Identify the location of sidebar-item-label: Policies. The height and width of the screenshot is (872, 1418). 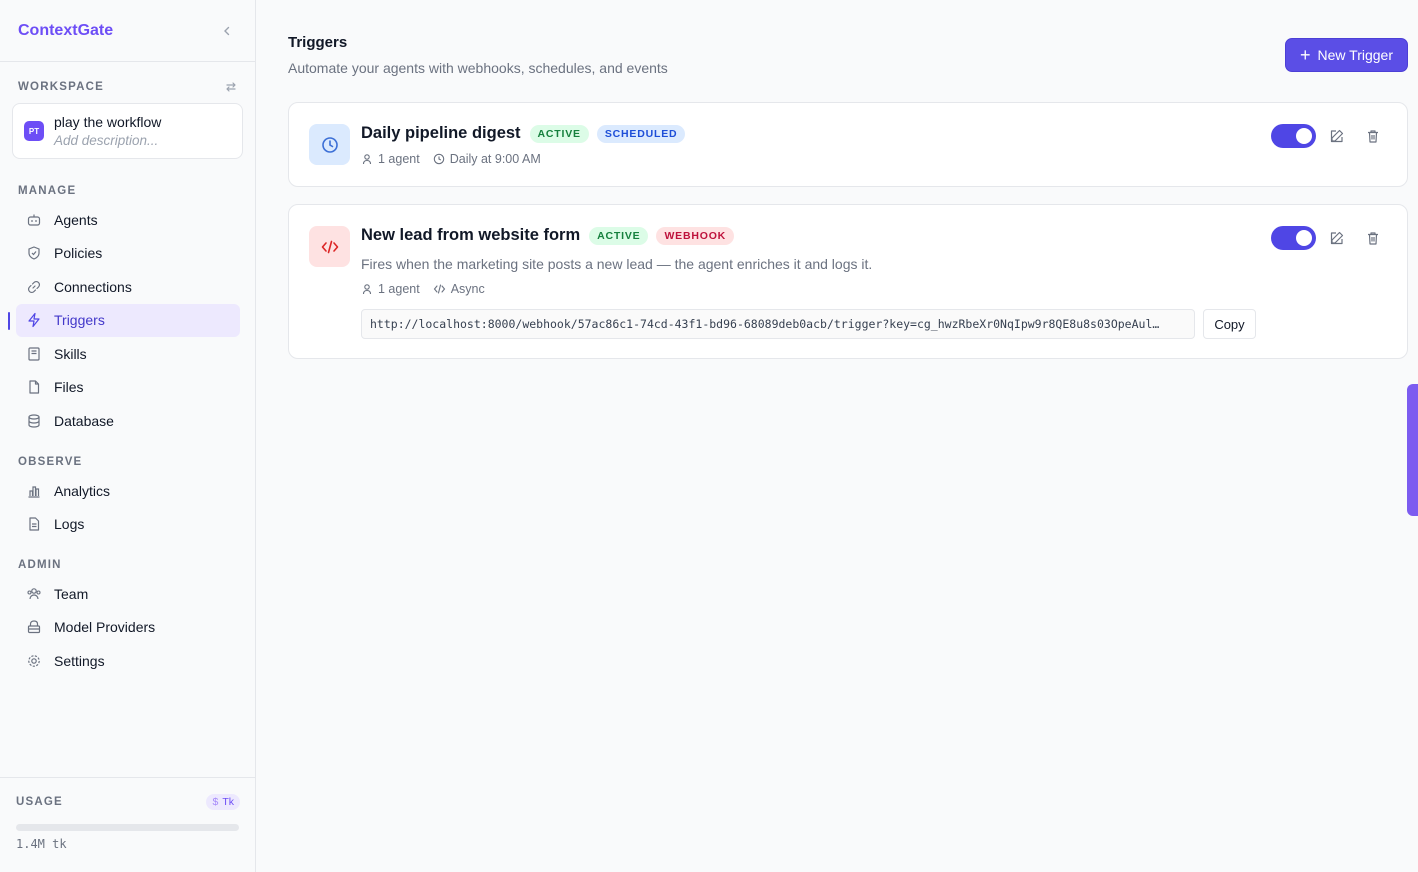
(78, 253).